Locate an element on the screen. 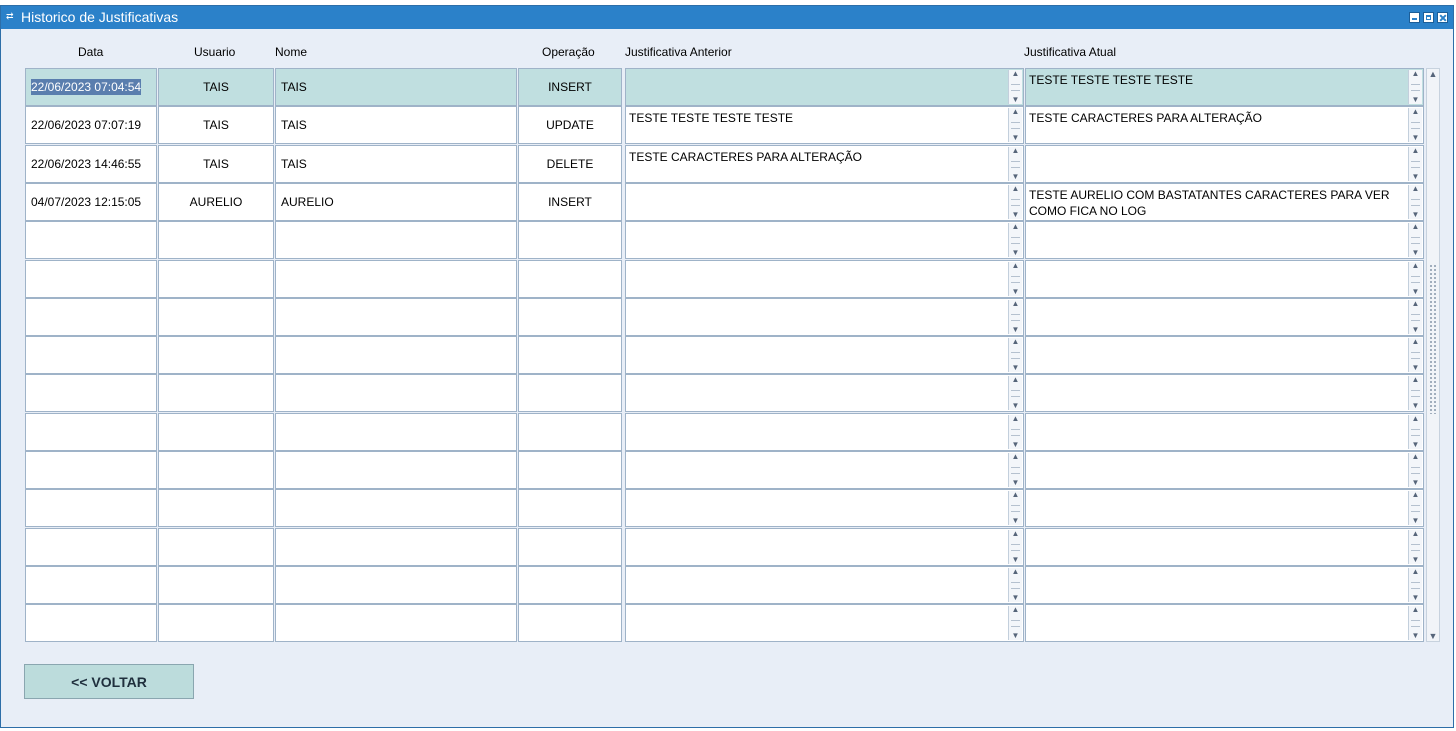 Image resolution: width=1456 pixels, height=731 pixels. scroll-grip is located at coordinates (1433, 339).